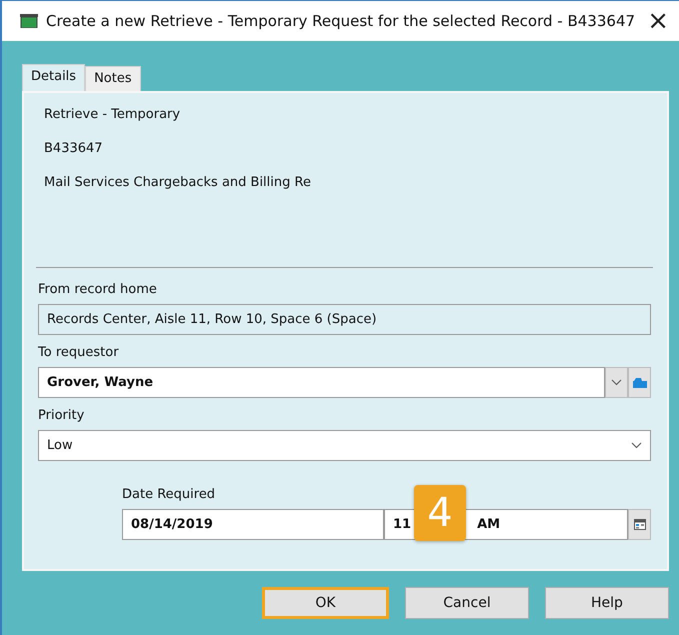 This screenshot has width=679, height=635. Describe the element at coordinates (178, 182) in the screenshot. I see `summary-text: Mail Services Chargebacks and Billing Re` at that location.